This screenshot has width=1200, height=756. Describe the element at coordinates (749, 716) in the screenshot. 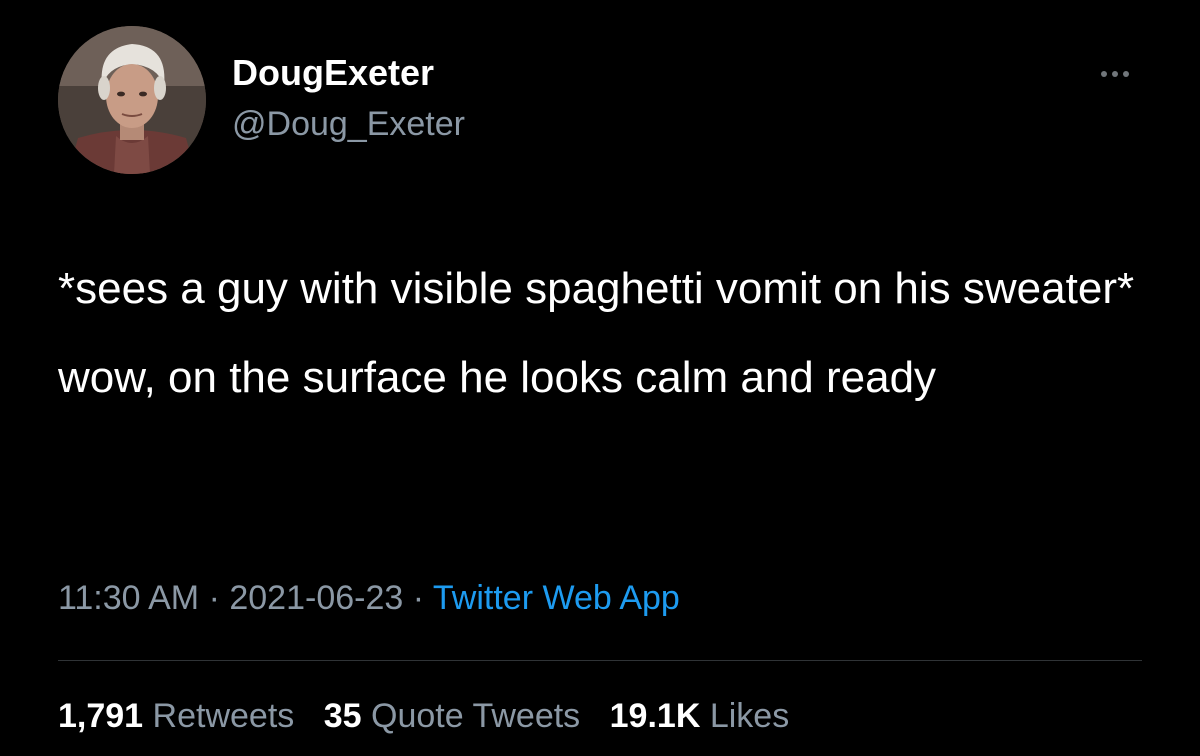

I see `likes-label: Likes` at that location.